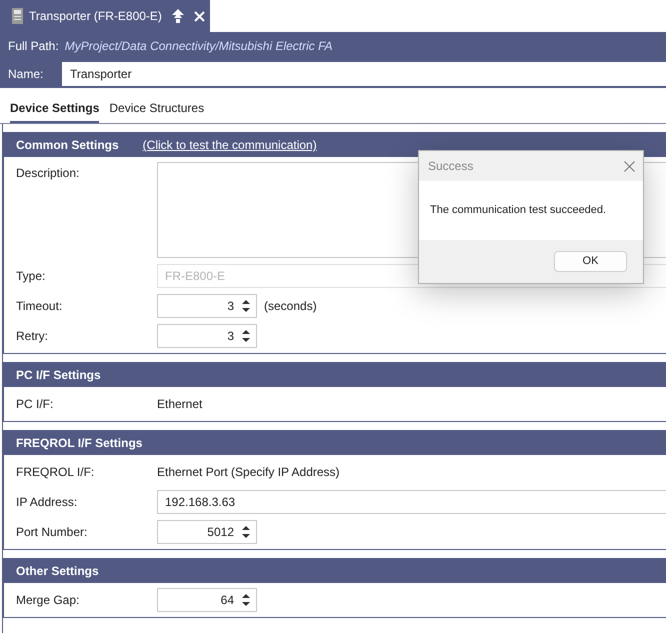 The width and height of the screenshot is (666, 633). What do you see at coordinates (451, 166) in the screenshot?
I see `dialog-title: Success` at bounding box center [451, 166].